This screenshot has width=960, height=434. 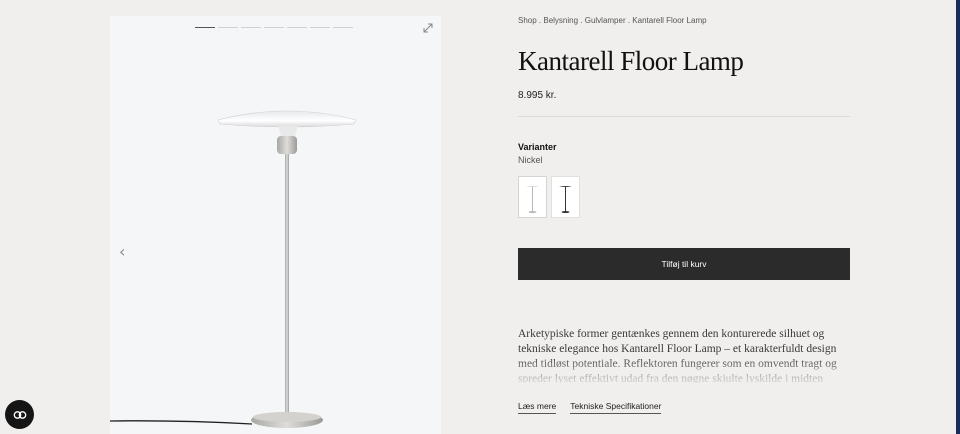 I want to click on page-title: Kantarell Floor Lamp, so click(x=631, y=61).